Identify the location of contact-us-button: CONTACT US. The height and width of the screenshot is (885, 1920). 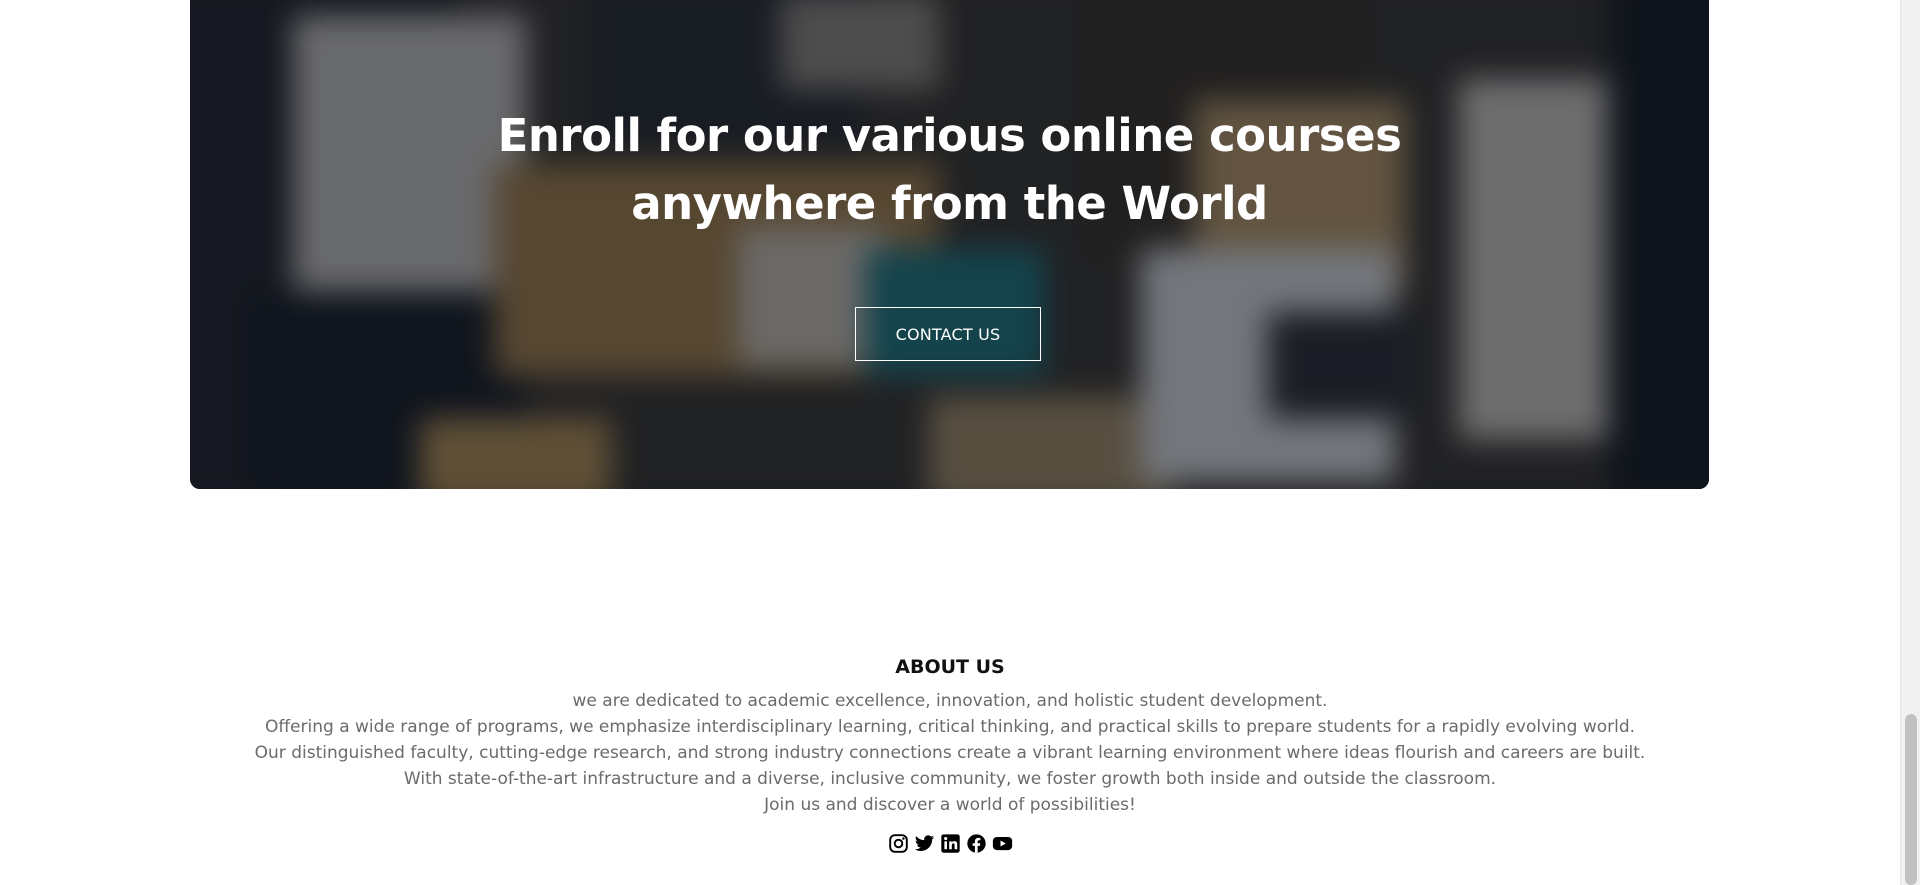
(948, 334).